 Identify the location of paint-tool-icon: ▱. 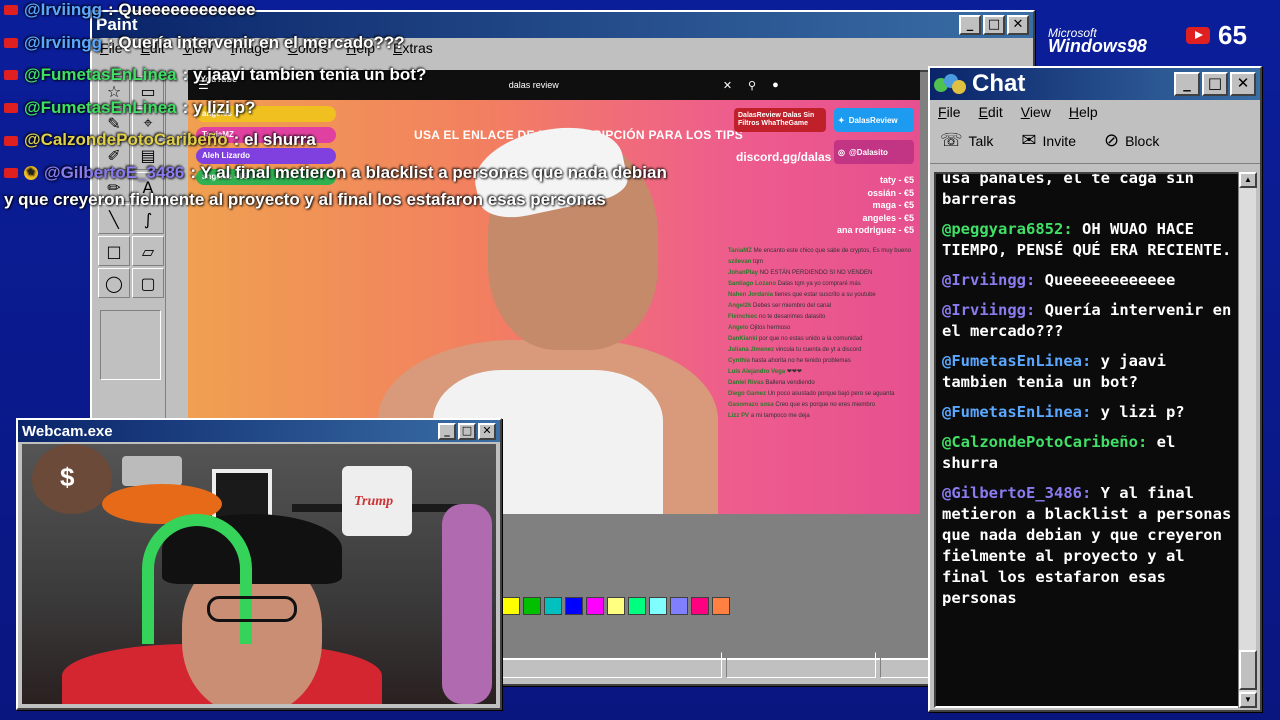
(148, 251).